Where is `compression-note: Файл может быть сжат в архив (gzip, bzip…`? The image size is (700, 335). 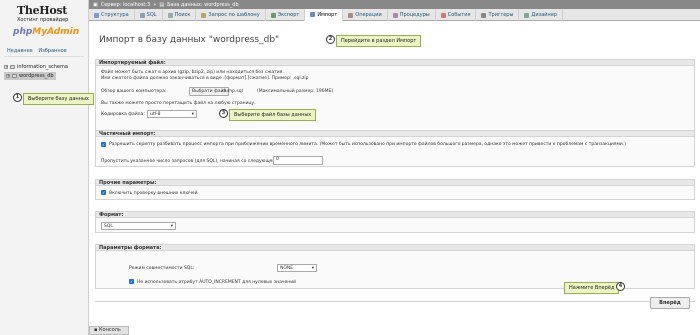 compression-note: Файл может быть сжат в архив (gzip, bzip… is located at coordinates (192, 72).